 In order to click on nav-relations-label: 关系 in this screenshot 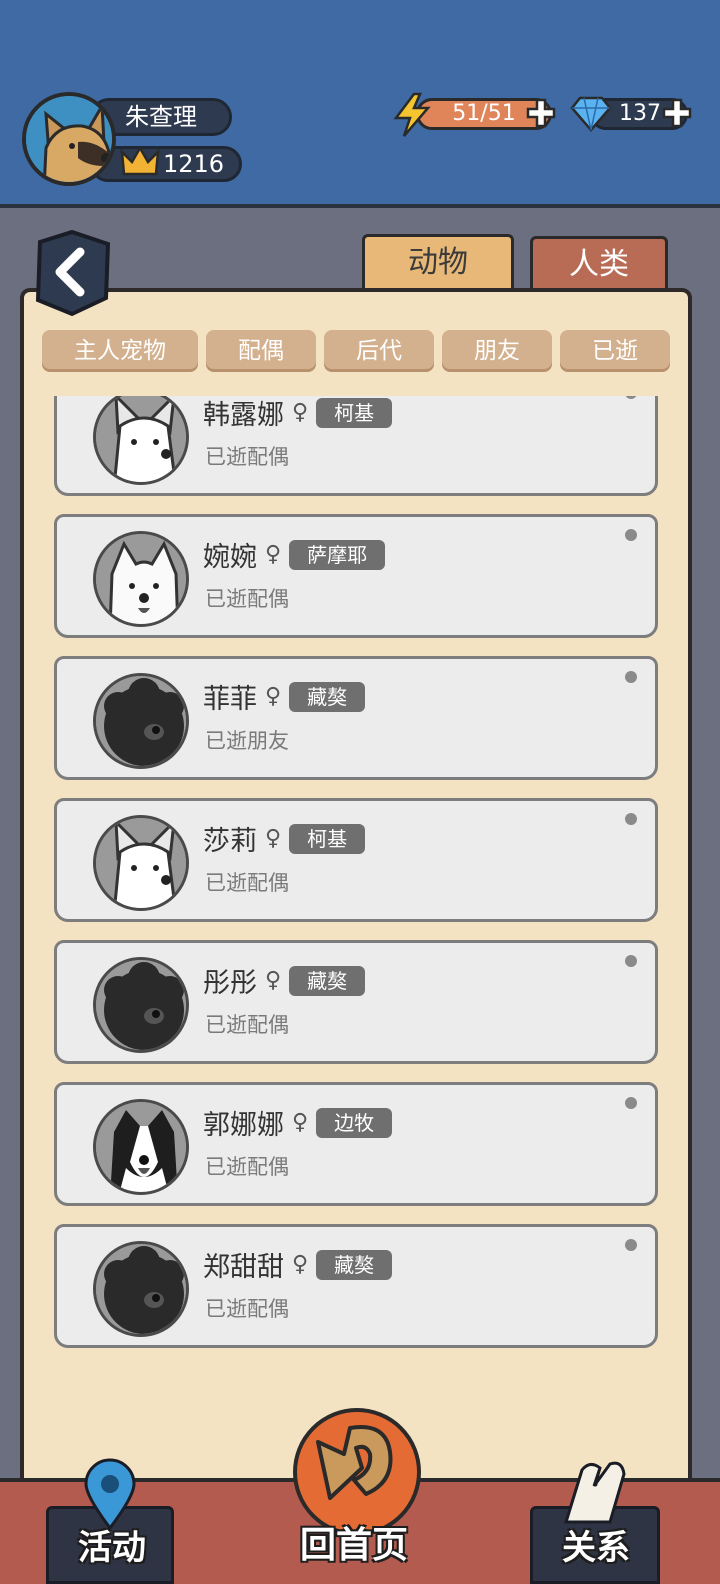, I will do `click(596, 1548)`.